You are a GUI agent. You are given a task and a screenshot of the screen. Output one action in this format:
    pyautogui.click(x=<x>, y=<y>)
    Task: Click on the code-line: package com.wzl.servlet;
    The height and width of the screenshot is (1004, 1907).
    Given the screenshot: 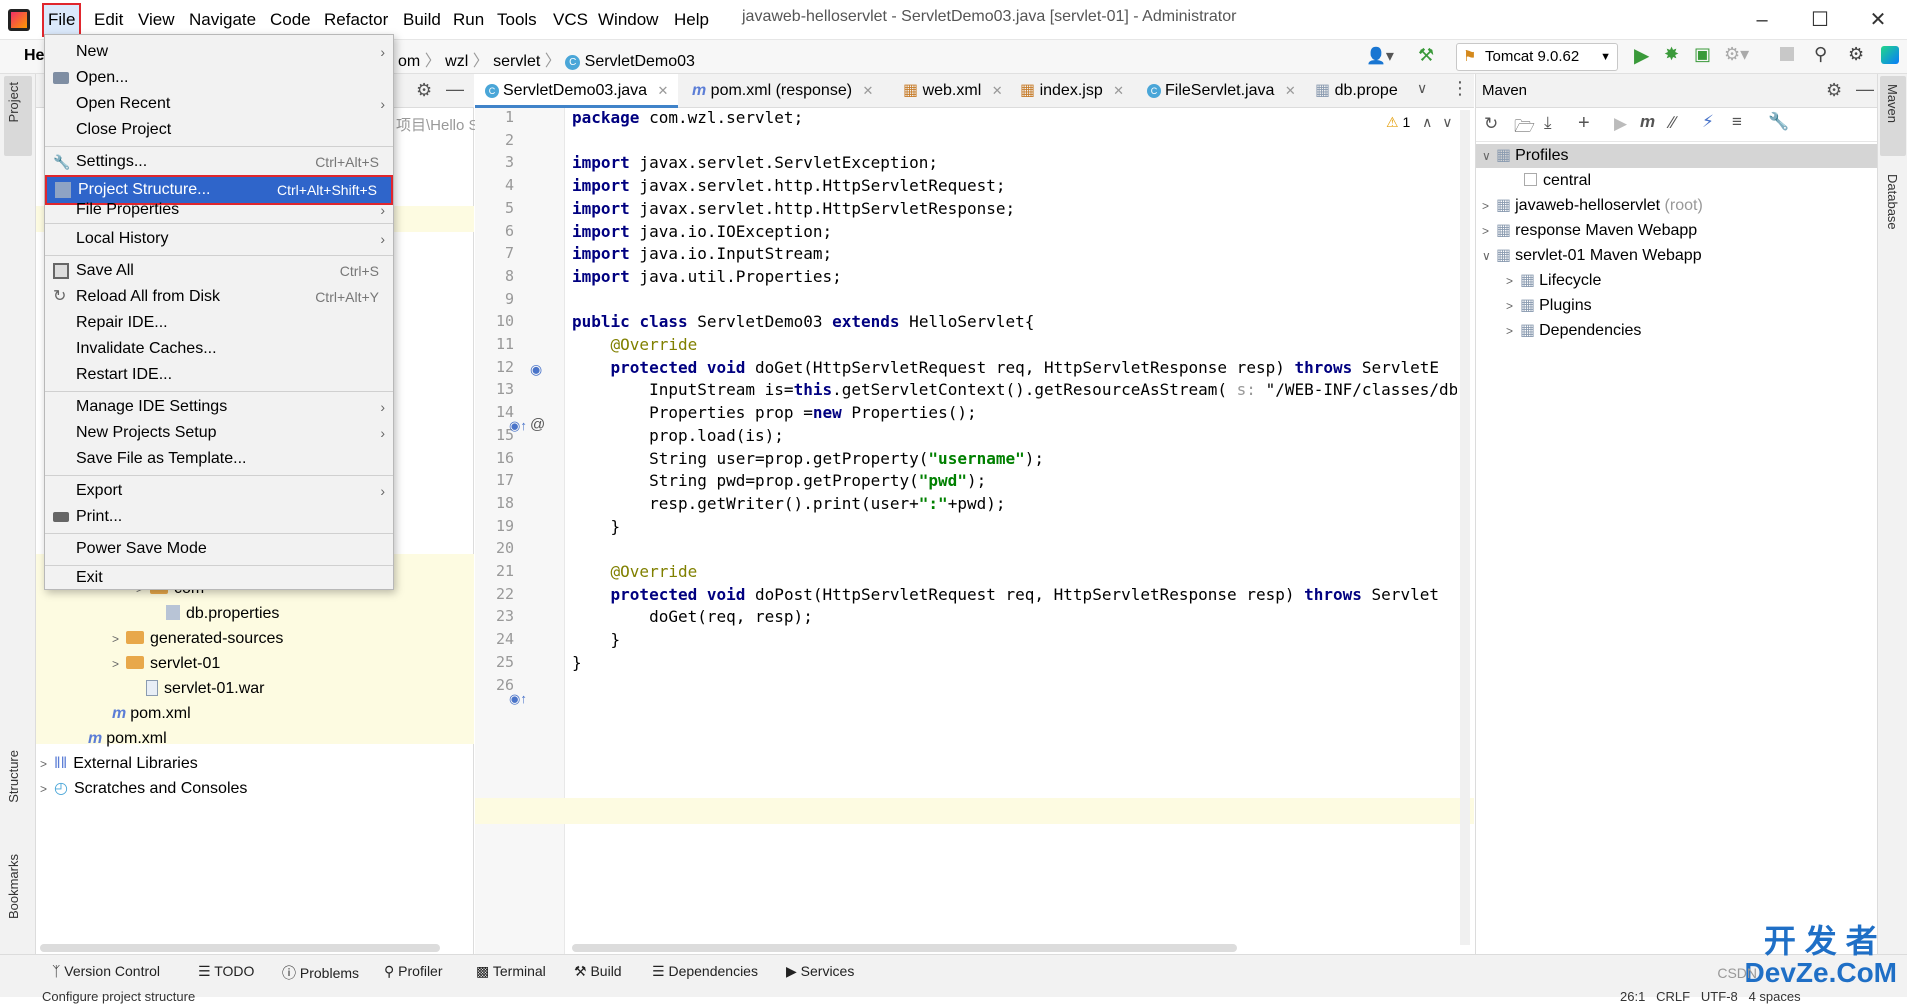 What is the action you would take?
    pyautogui.click(x=1014, y=117)
    